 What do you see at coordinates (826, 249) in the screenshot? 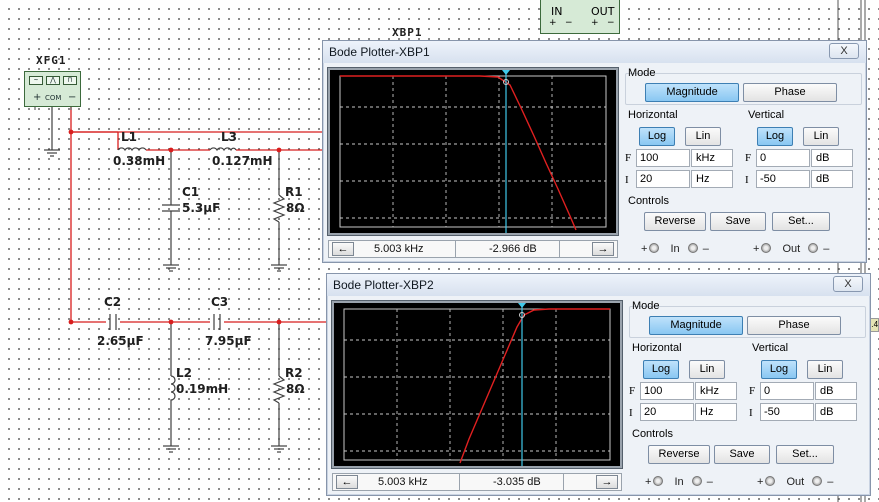
I see `out-minus-sign: –` at bounding box center [826, 249].